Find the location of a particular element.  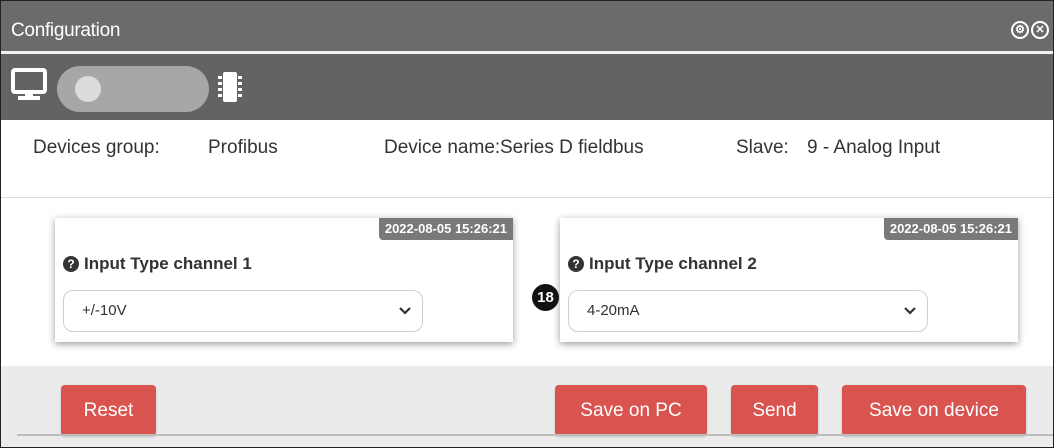

card-title: ? Input Type channel 2 is located at coordinates (662, 264).